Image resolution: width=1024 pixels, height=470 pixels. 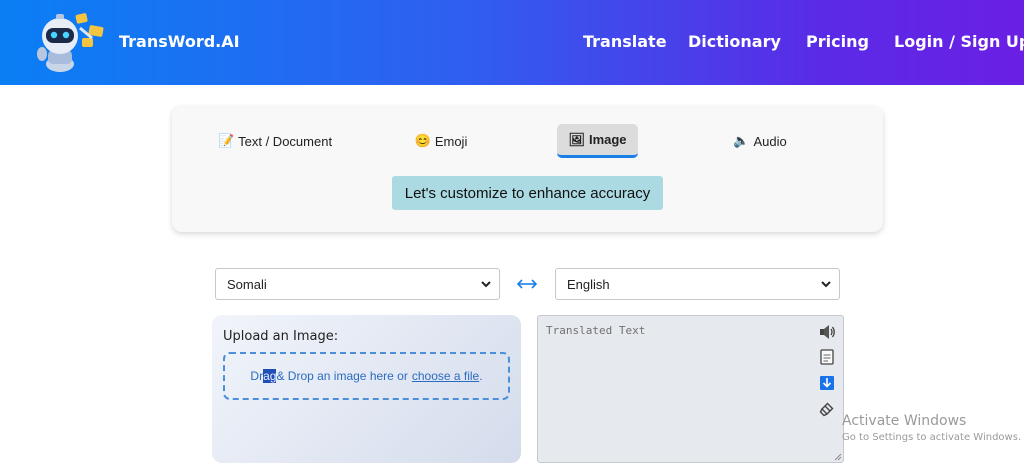 I want to click on brand-name: TransWord.AI, so click(x=179, y=41).